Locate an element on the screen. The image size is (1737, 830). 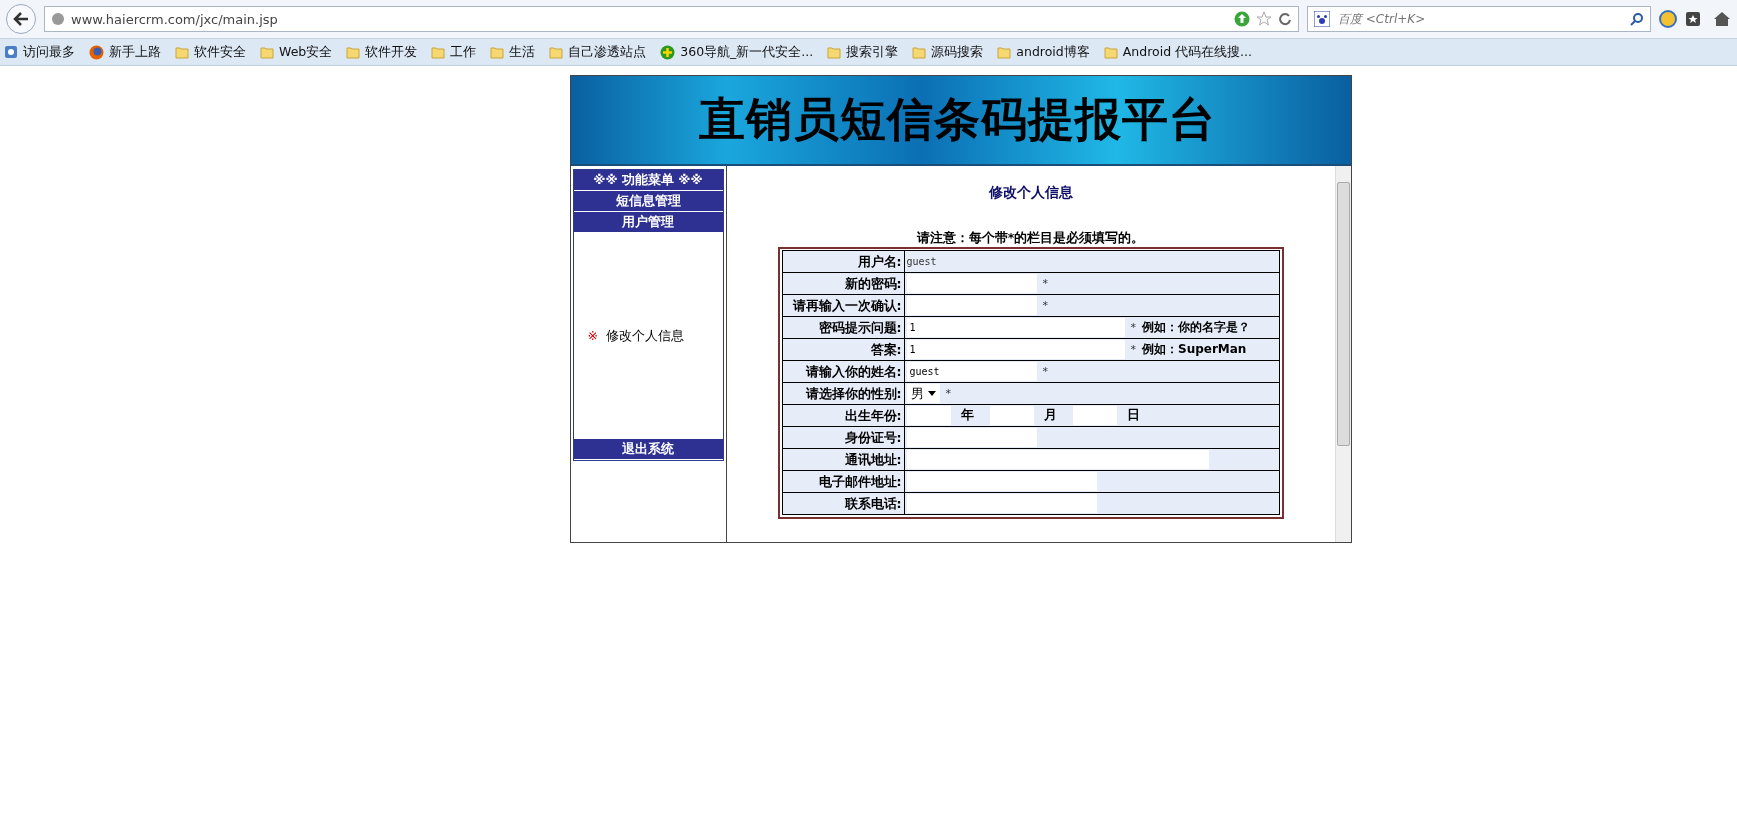
logout-link: 退出系统 is located at coordinates (648, 449).